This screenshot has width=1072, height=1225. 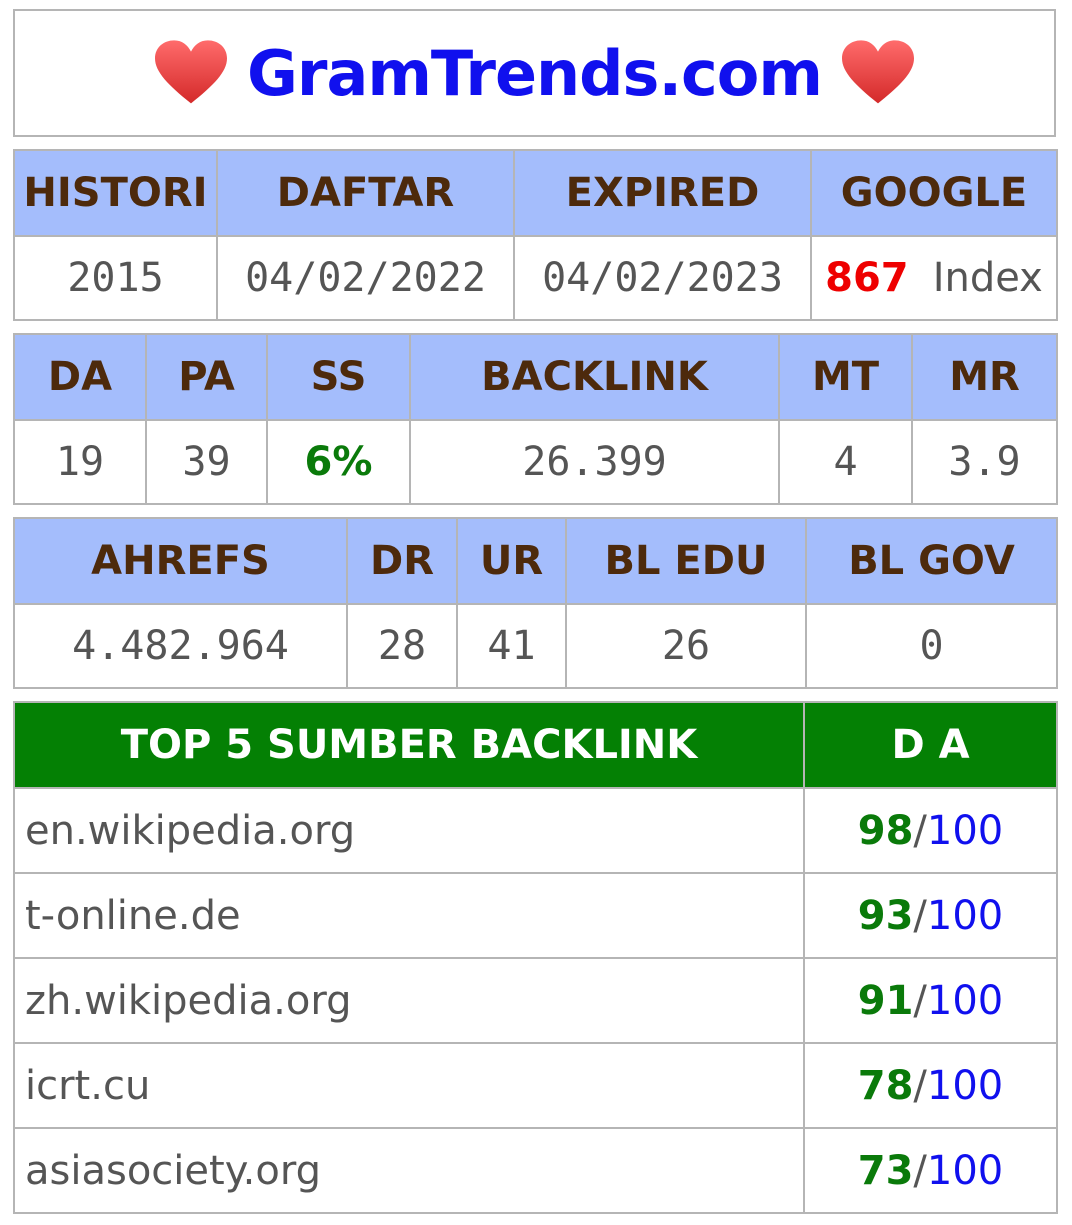 I want to click on header-daftar: DAFTAR, so click(x=365, y=193).